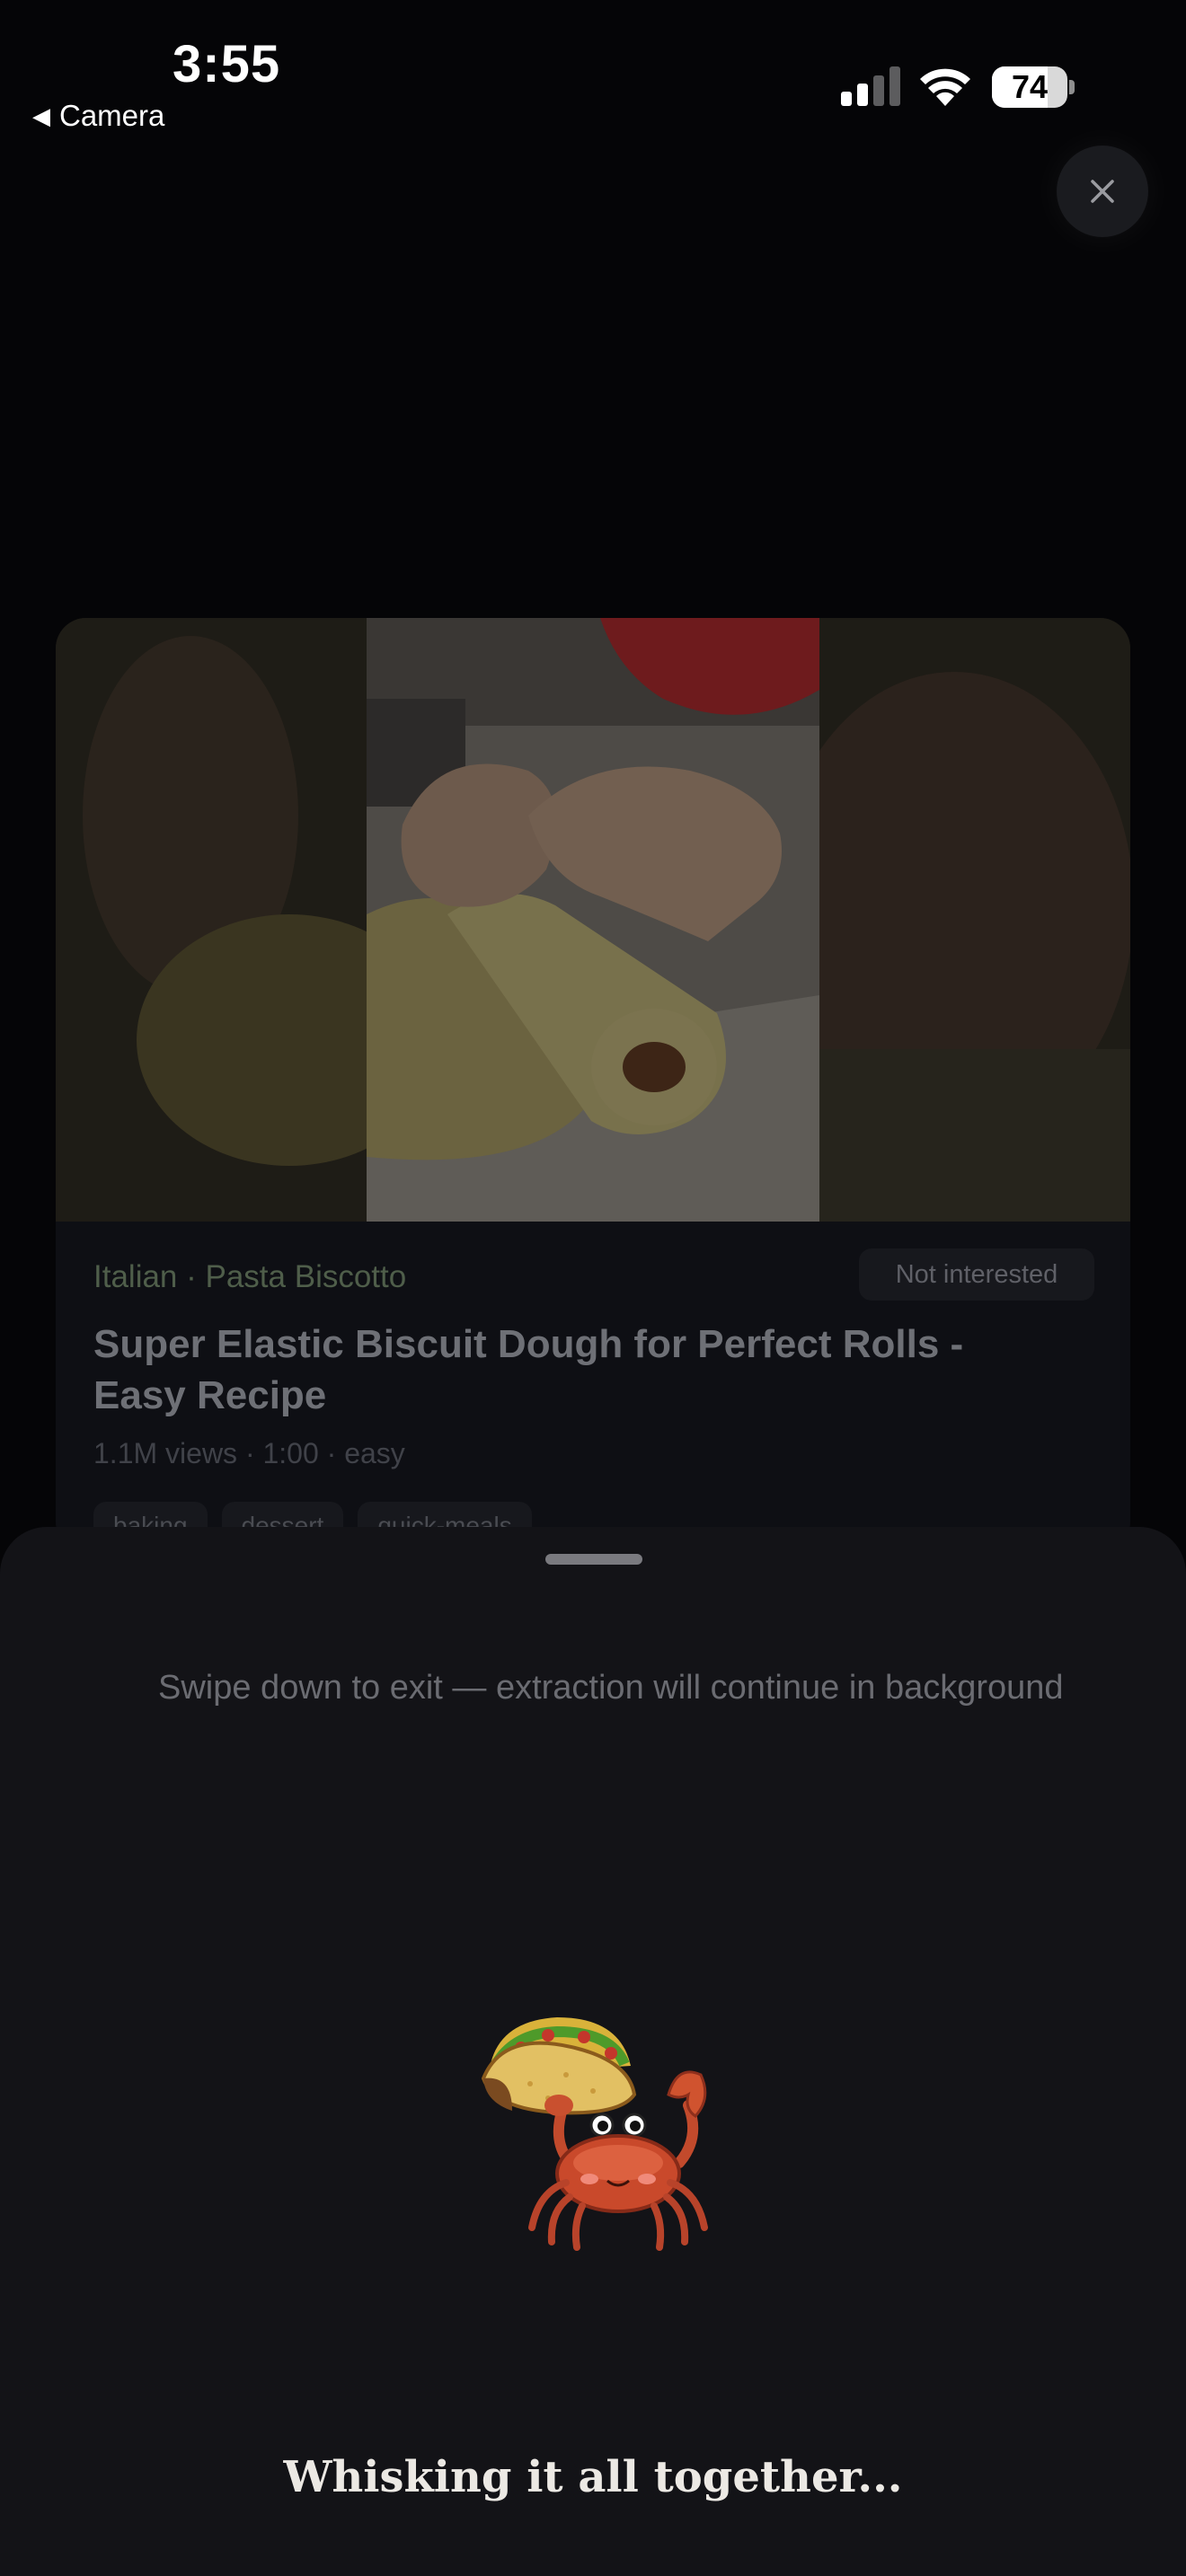 The height and width of the screenshot is (2576, 1186). What do you see at coordinates (593, 72) in the screenshot?
I see `status-bar: 3:55 ◀ Camera 74` at bounding box center [593, 72].